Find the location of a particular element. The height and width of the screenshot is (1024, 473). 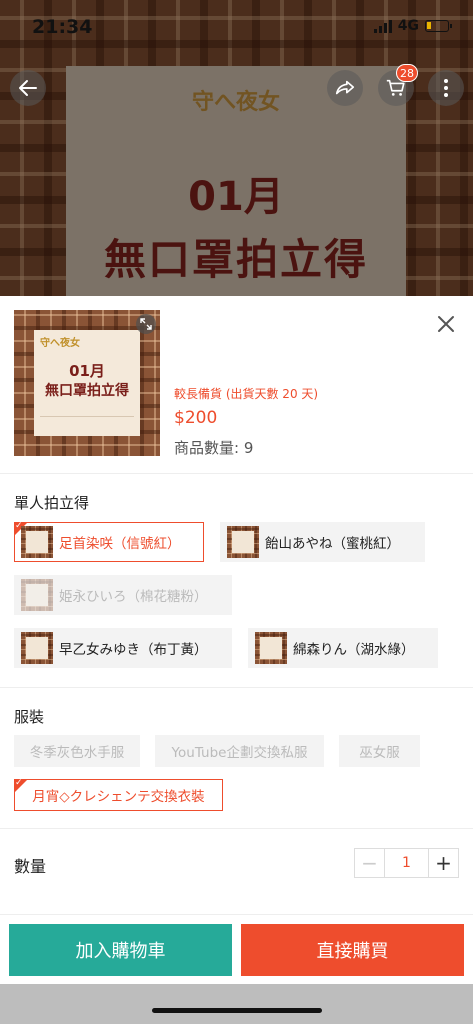

option-photo-4: 早乙女みゆき（布丁黃） is located at coordinates (123, 648).